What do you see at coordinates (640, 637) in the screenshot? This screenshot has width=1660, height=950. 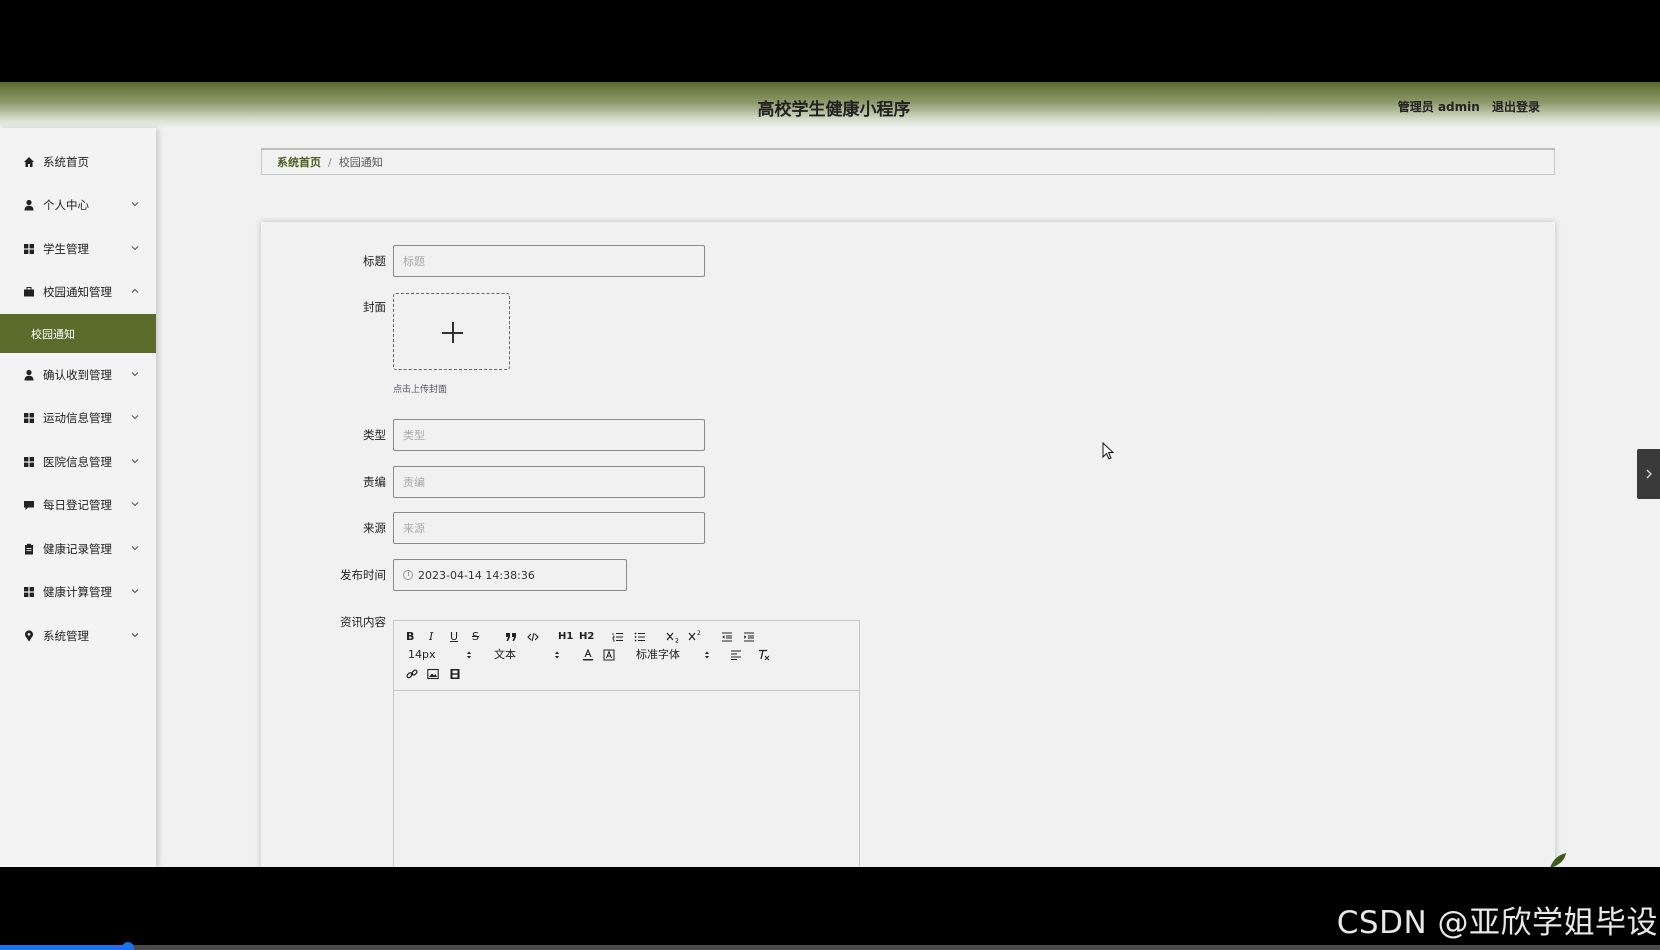 I see `bullet-list-icon` at bounding box center [640, 637].